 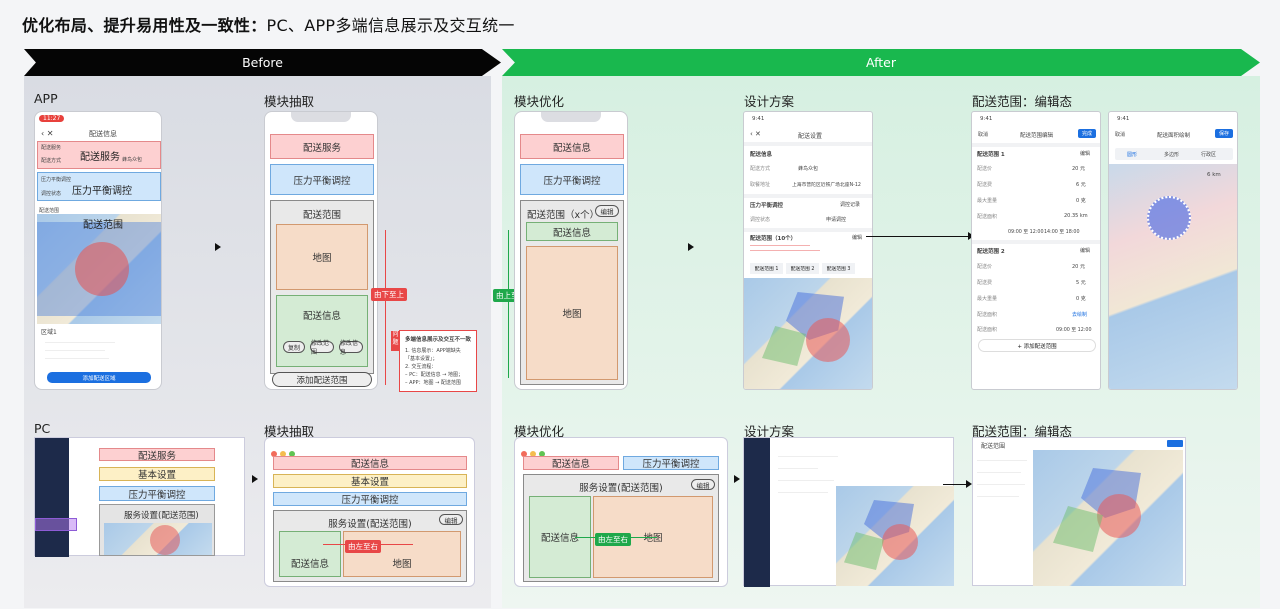 I want to click on label-optimize-app: 模块优化, so click(x=539, y=101).